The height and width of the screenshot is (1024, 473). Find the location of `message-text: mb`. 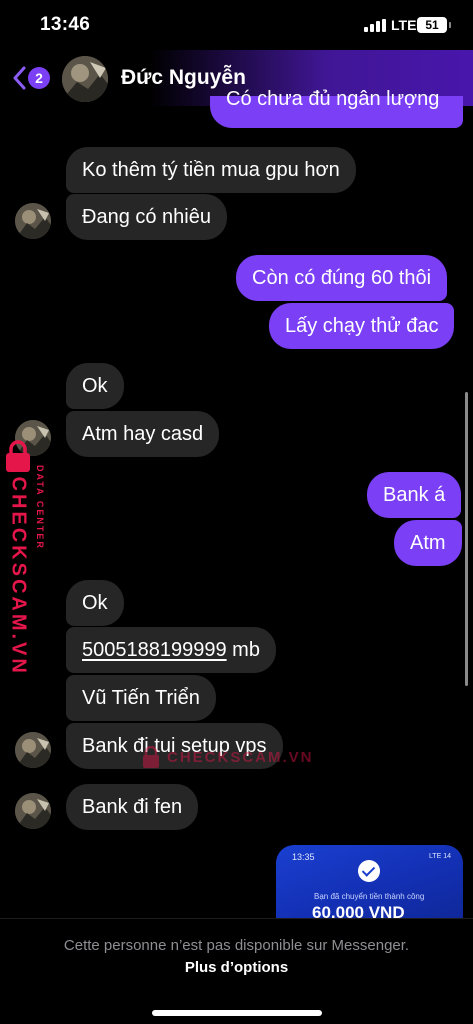

message-text: mb is located at coordinates (243, 650).